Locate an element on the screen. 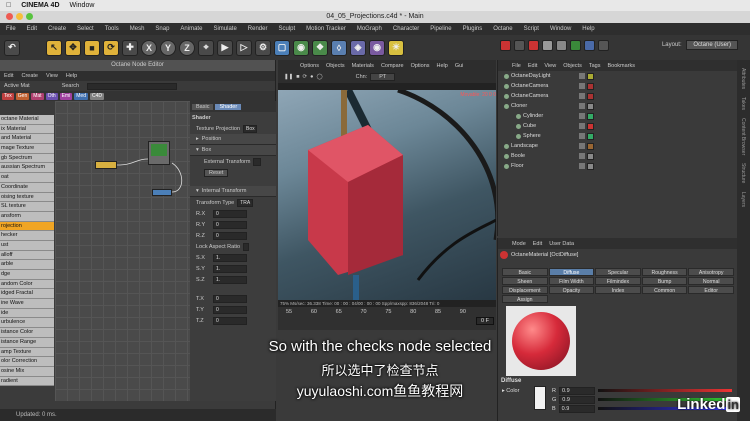 The width and height of the screenshot is (750, 421). node-list-item: mage Texture is located at coordinates (27, 149).